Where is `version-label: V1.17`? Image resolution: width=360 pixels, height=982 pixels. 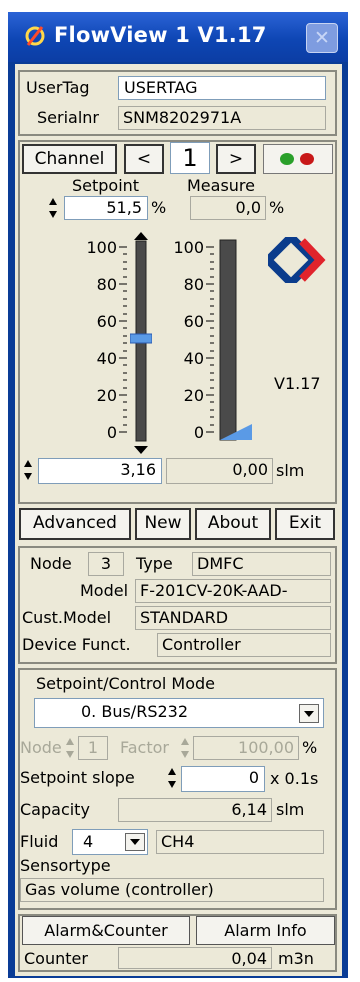
version-label: V1.17 is located at coordinates (297, 383).